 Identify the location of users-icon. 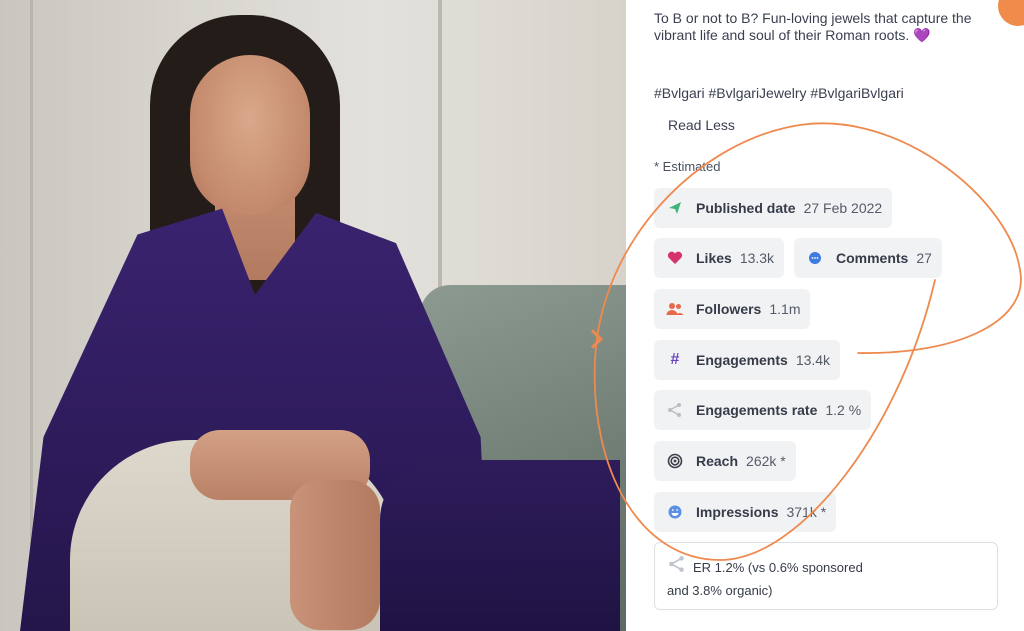
(675, 309).